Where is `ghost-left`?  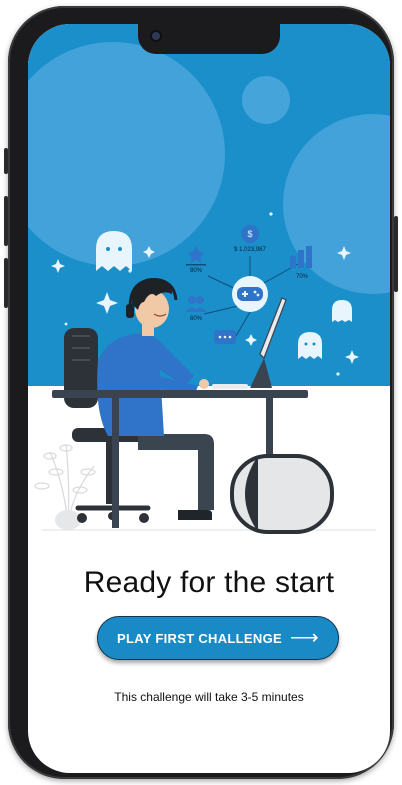 ghost-left is located at coordinates (114, 251).